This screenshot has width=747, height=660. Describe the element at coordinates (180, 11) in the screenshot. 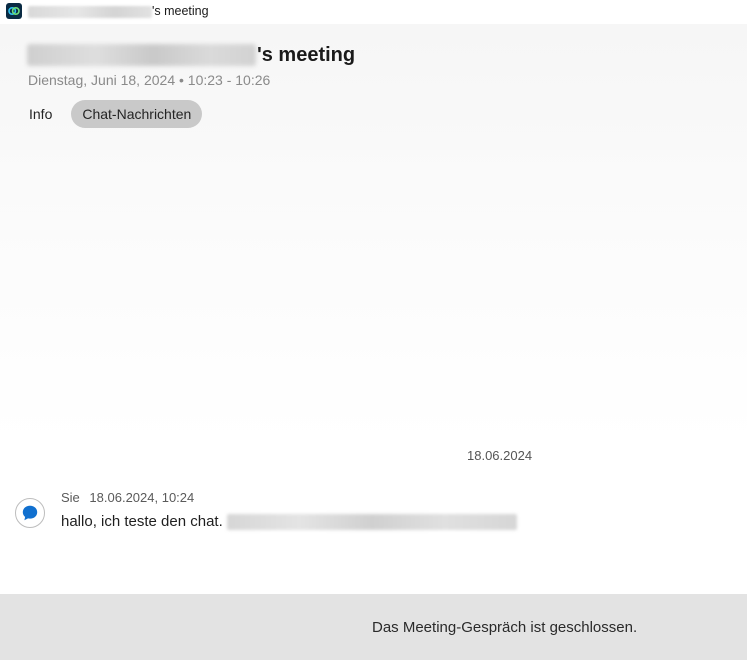

I see `window-title: 's meeting` at that location.